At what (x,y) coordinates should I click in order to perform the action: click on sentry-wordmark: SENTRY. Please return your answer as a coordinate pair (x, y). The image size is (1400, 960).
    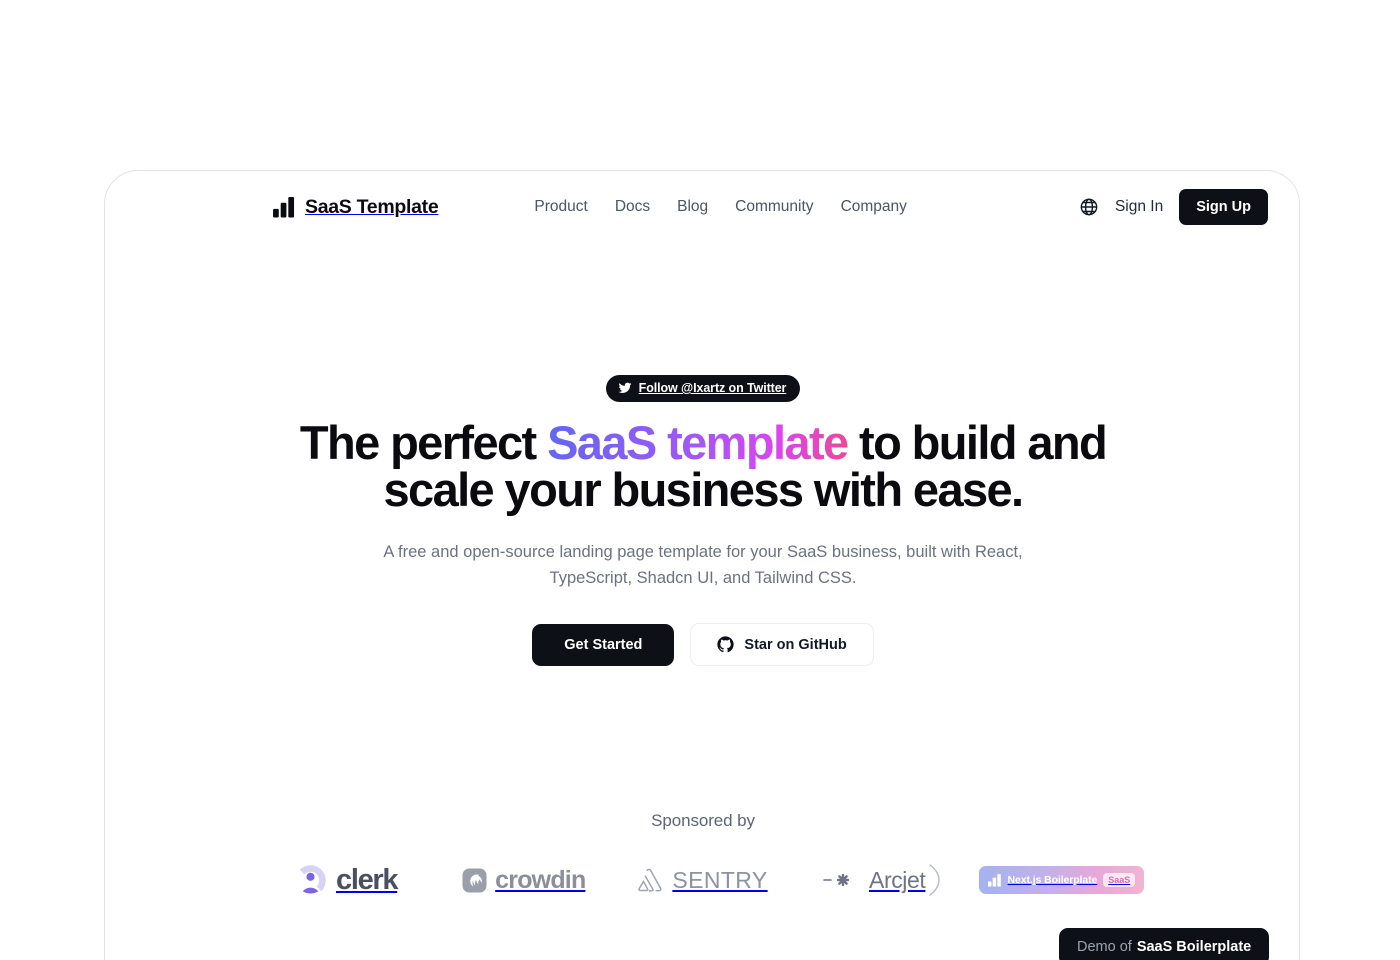
    Looking at the image, I should click on (720, 879).